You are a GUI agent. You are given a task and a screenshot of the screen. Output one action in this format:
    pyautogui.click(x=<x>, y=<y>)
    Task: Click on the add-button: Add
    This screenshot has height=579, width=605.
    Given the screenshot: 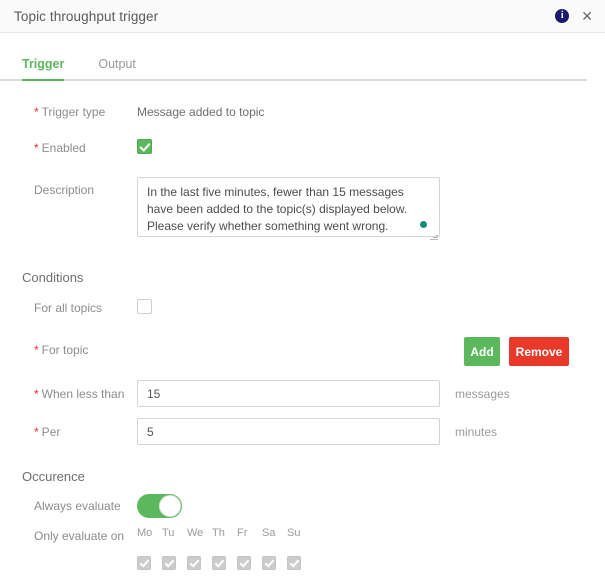 What is the action you would take?
    pyautogui.click(x=482, y=351)
    